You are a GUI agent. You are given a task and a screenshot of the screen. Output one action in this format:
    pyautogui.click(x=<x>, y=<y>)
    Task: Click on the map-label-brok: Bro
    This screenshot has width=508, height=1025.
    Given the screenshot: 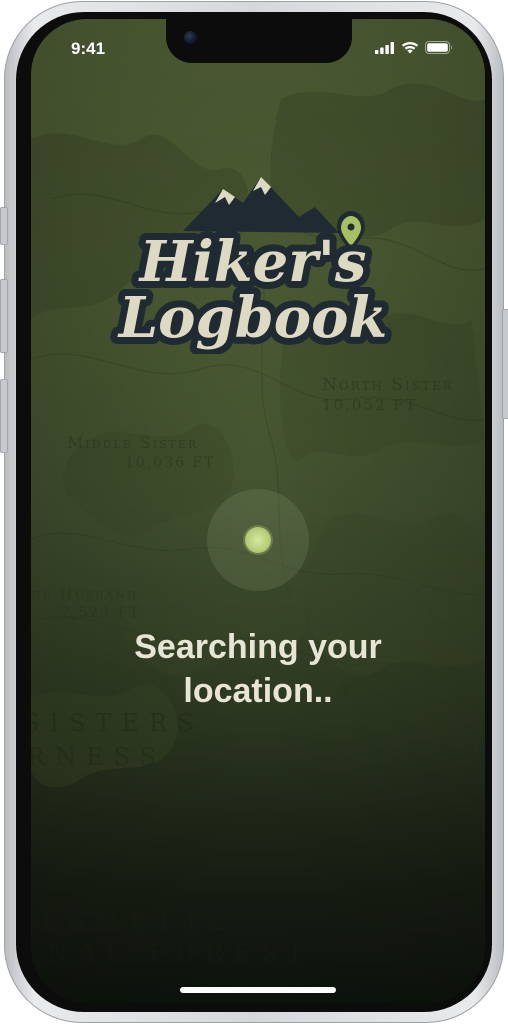 What is the action you would take?
    pyautogui.click(x=450, y=731)
    